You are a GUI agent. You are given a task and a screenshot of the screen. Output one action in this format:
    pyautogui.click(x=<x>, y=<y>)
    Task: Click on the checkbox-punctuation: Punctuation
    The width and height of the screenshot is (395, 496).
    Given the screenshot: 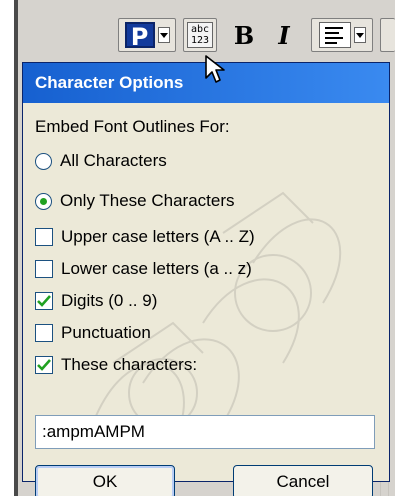 What is the action you would take?
    pyautogui.click(x=93, y=333)
    